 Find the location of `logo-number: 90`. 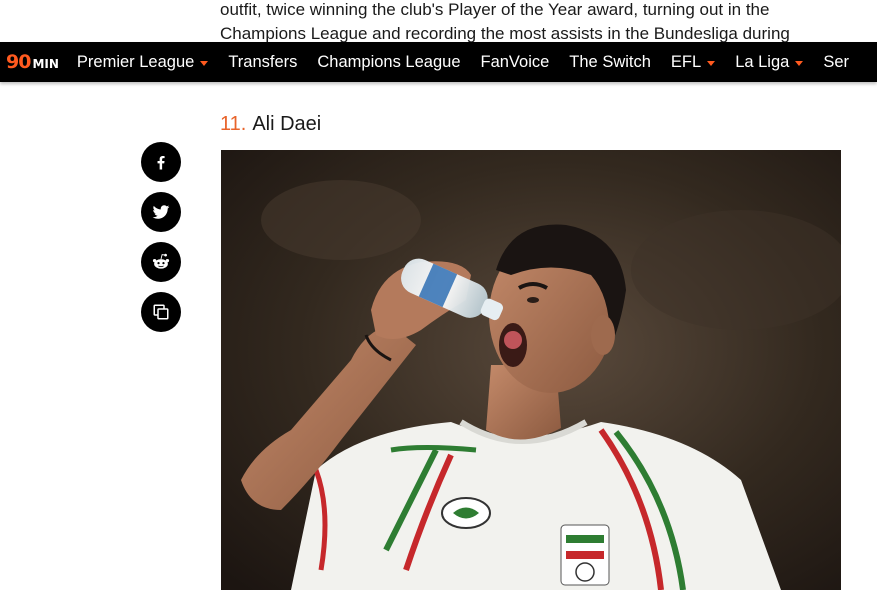

logo-number: 90 is located at coordinates (18, 62).